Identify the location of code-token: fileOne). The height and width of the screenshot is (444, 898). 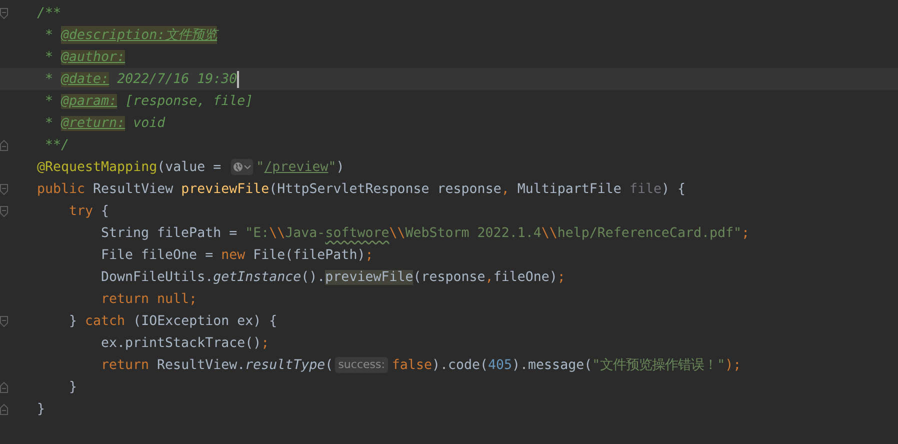
(525, 277).